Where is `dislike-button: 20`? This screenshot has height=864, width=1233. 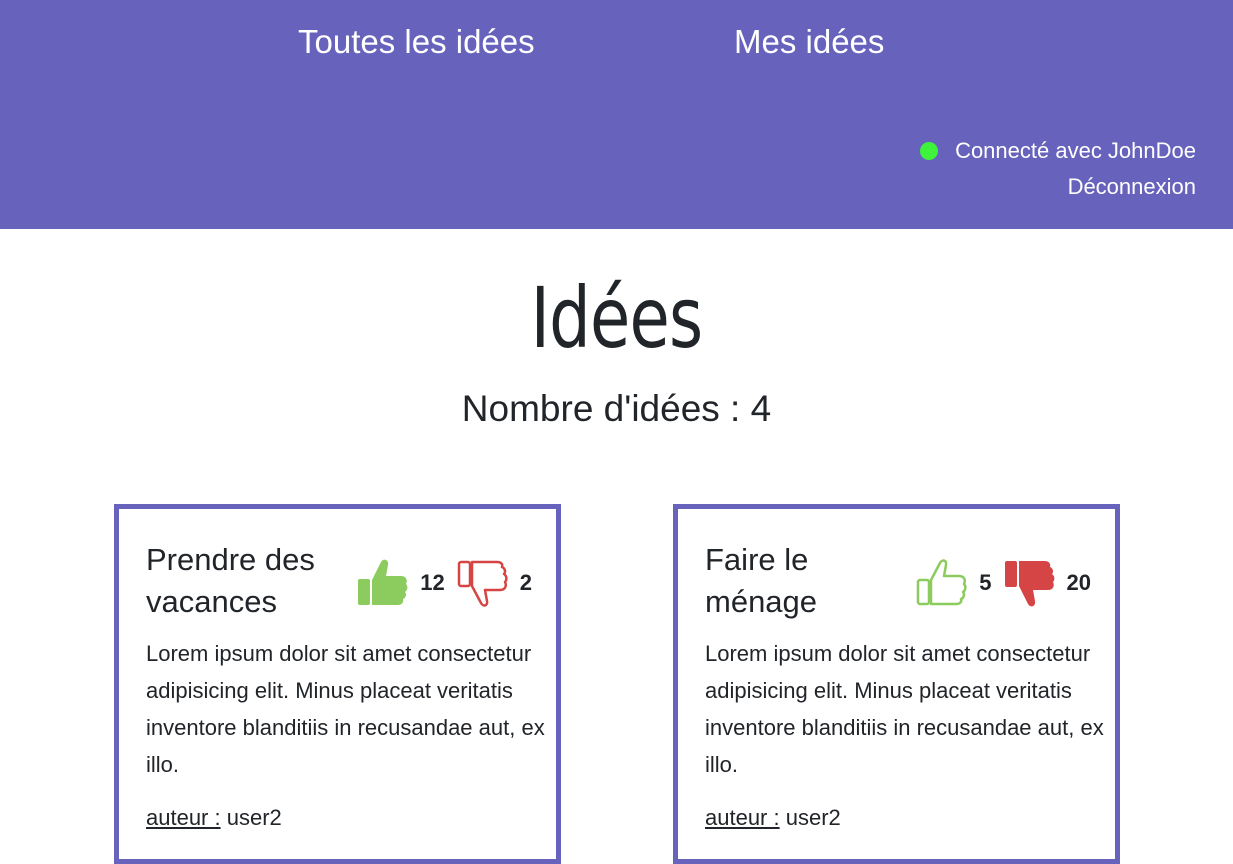
dislike-button: 20 is located at coordinates (1046, 583).